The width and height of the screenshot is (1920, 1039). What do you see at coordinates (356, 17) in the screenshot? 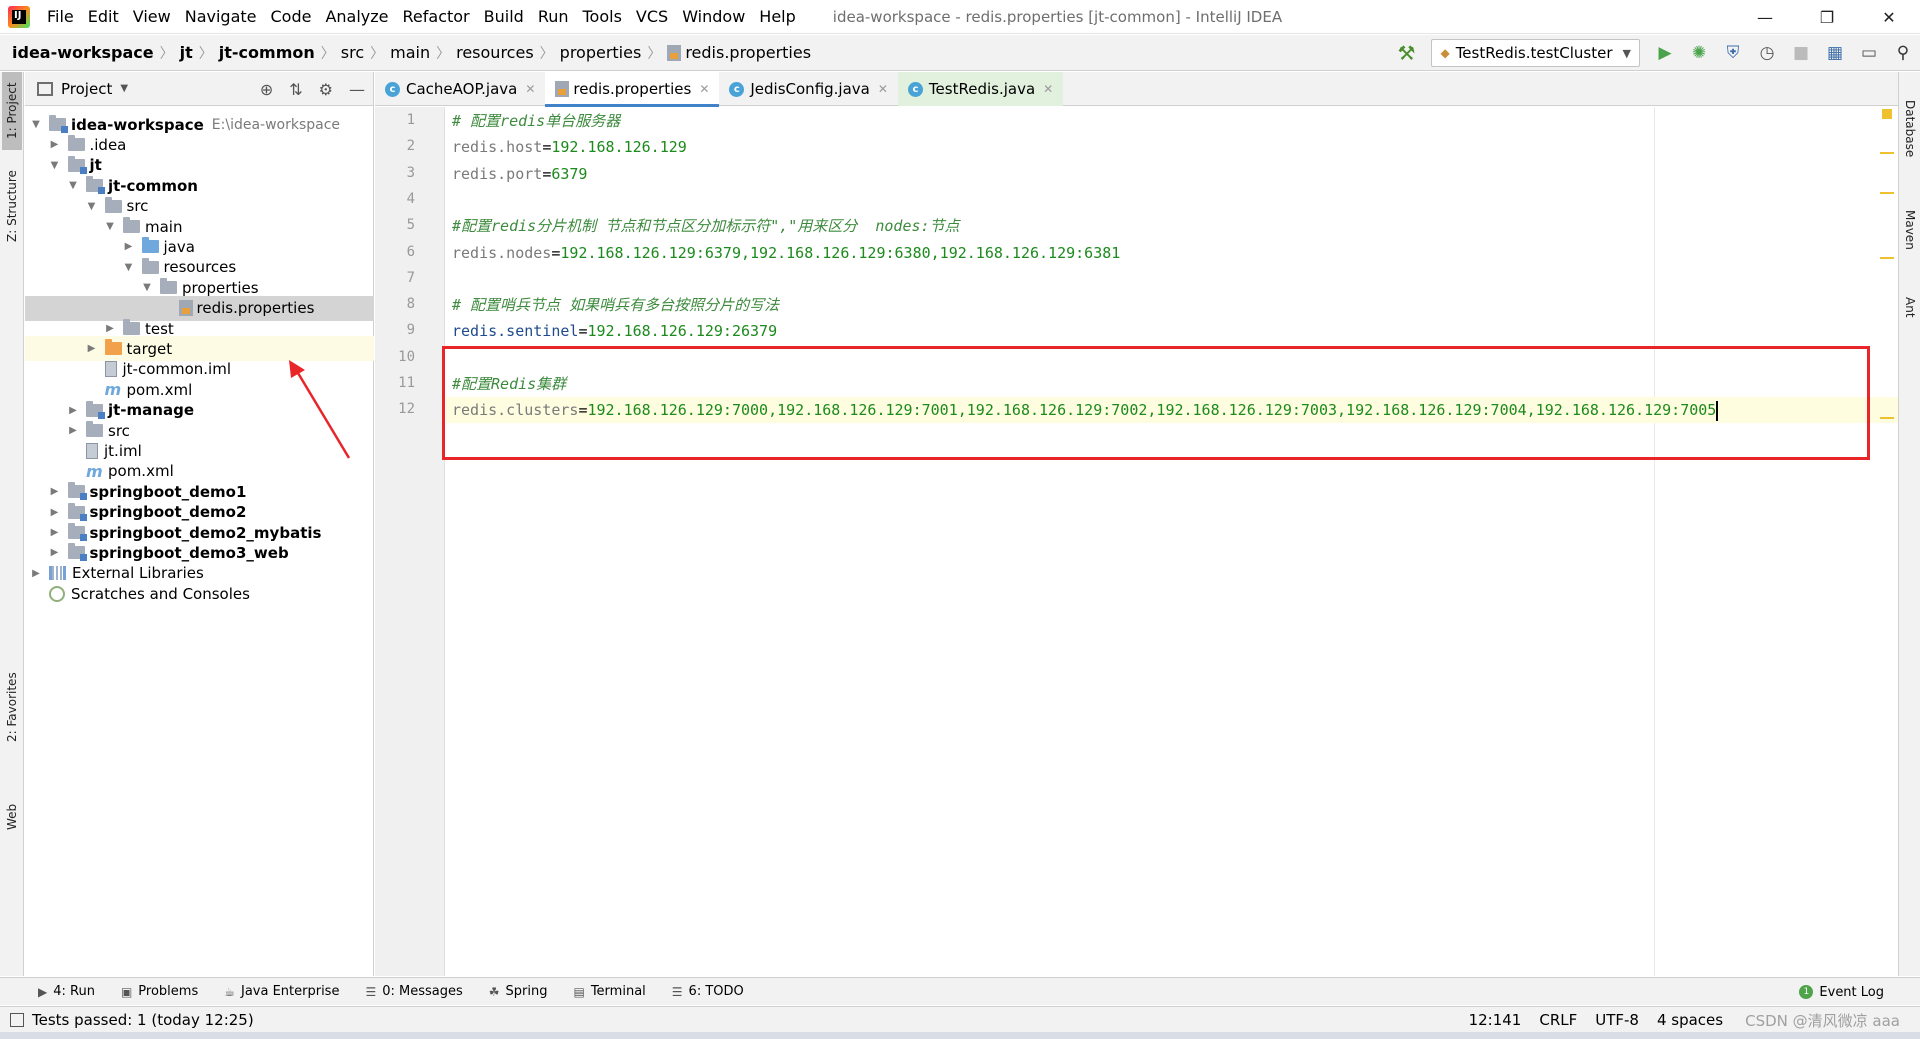
I see `menu-analyze: Analyze` at bounding box center [356, 17].